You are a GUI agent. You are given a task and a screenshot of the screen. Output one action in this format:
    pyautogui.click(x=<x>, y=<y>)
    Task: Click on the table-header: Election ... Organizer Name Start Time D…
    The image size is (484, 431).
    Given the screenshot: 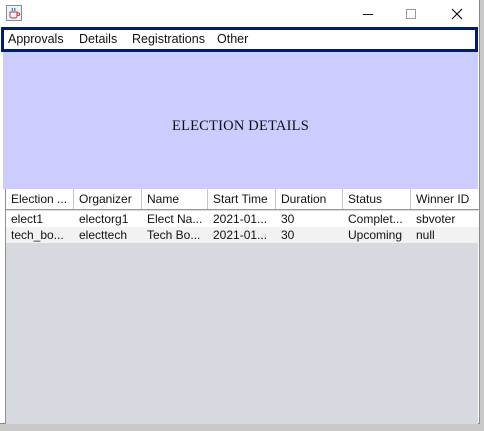 What is the action you would take?
    pyautogui.click(x=242, y=199)
    